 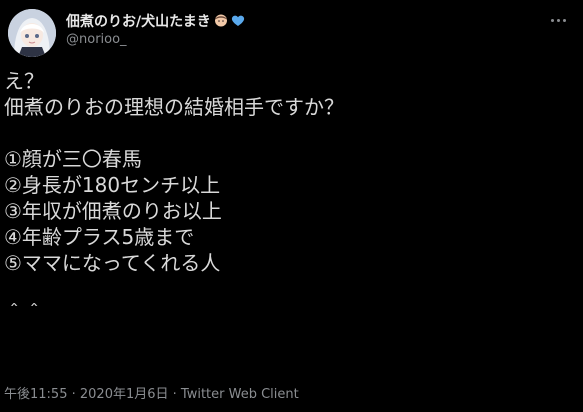 I want to click on avatar, so click(x=32, y=33).